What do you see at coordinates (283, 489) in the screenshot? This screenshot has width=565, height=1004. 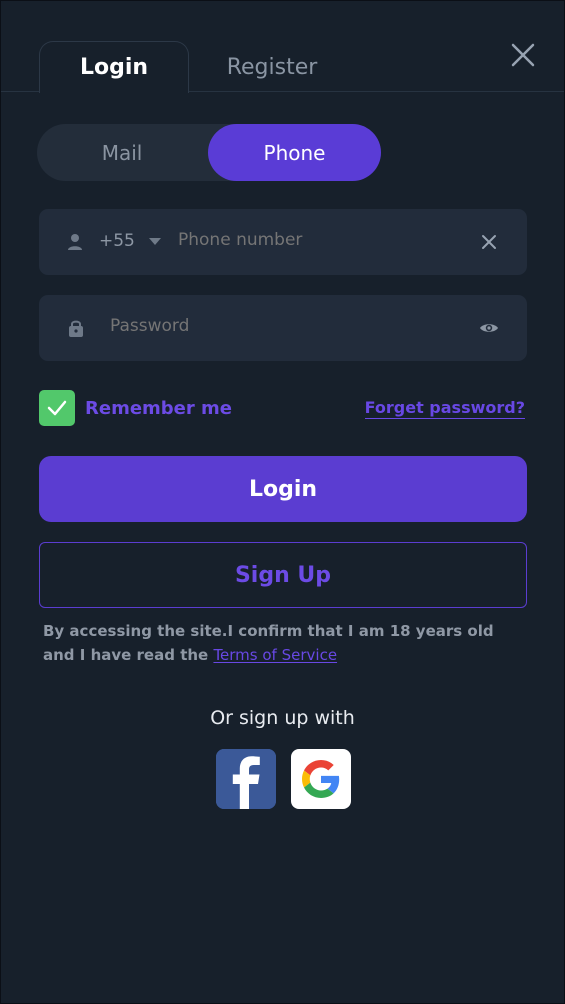 I see `login-button: Login` at bounding box center [283, 489].